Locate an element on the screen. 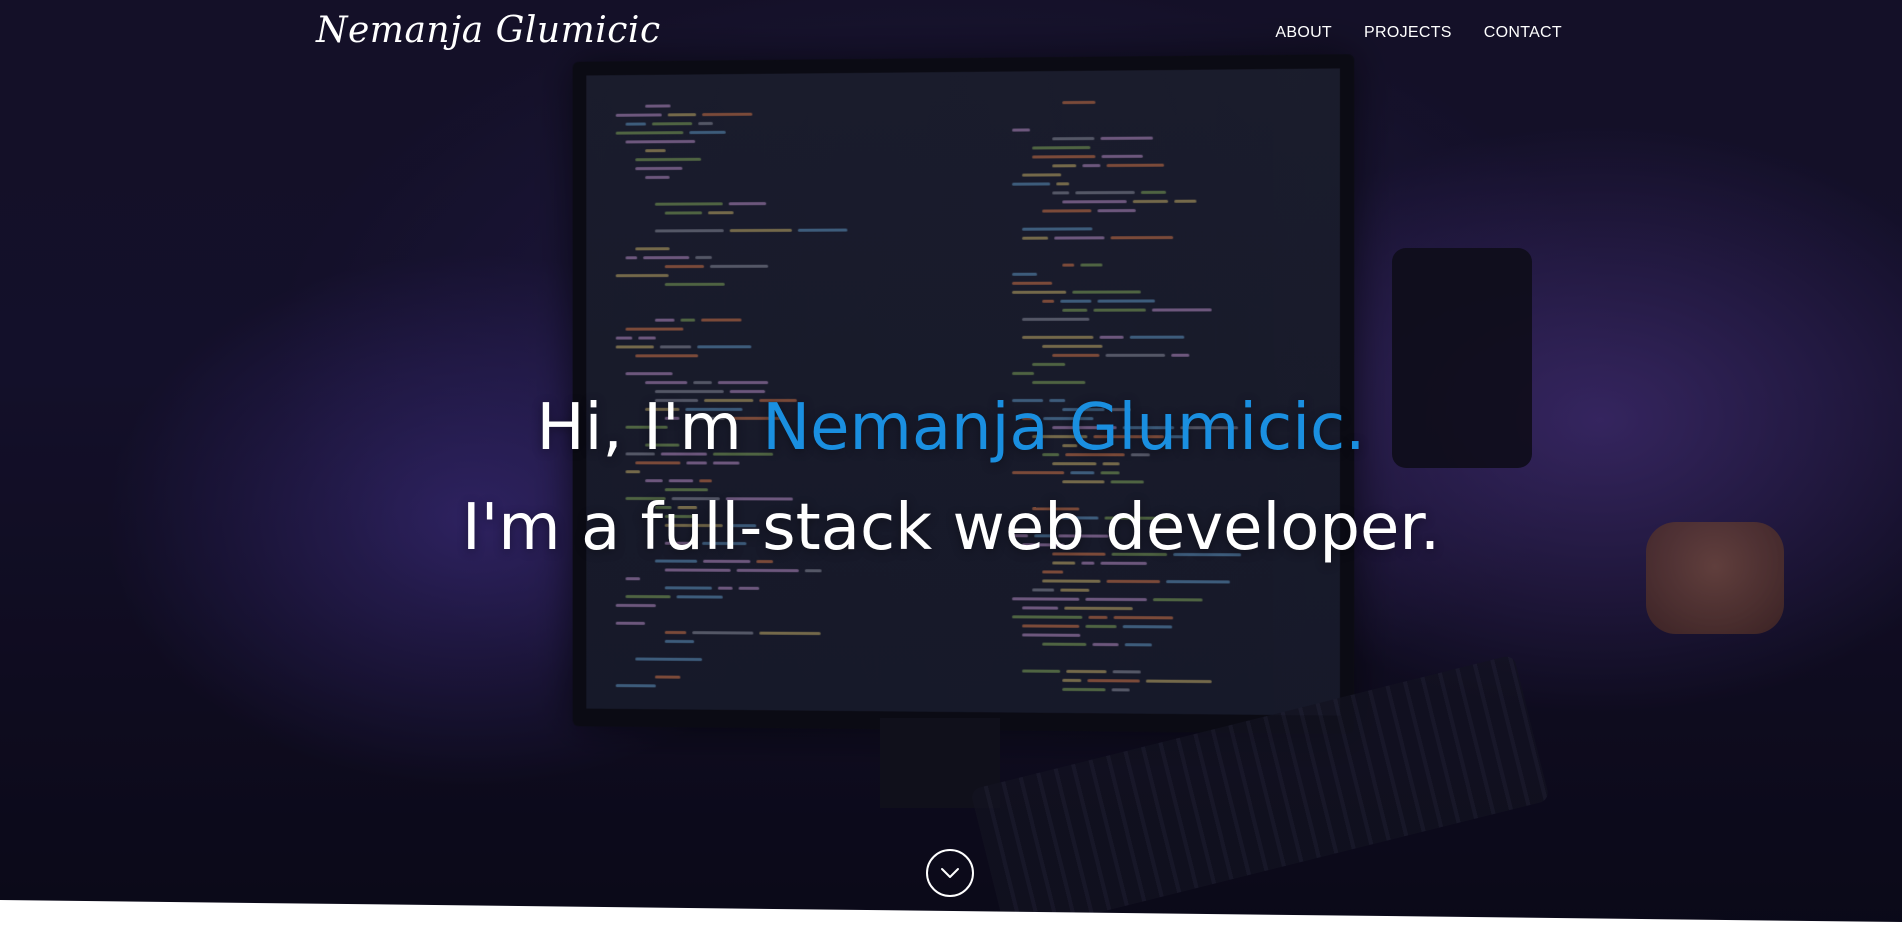 The height and width of the screenshot is (938, 1902). hero-tagline: I'm a full-stack web developer. is located at coordinates (951, 528).